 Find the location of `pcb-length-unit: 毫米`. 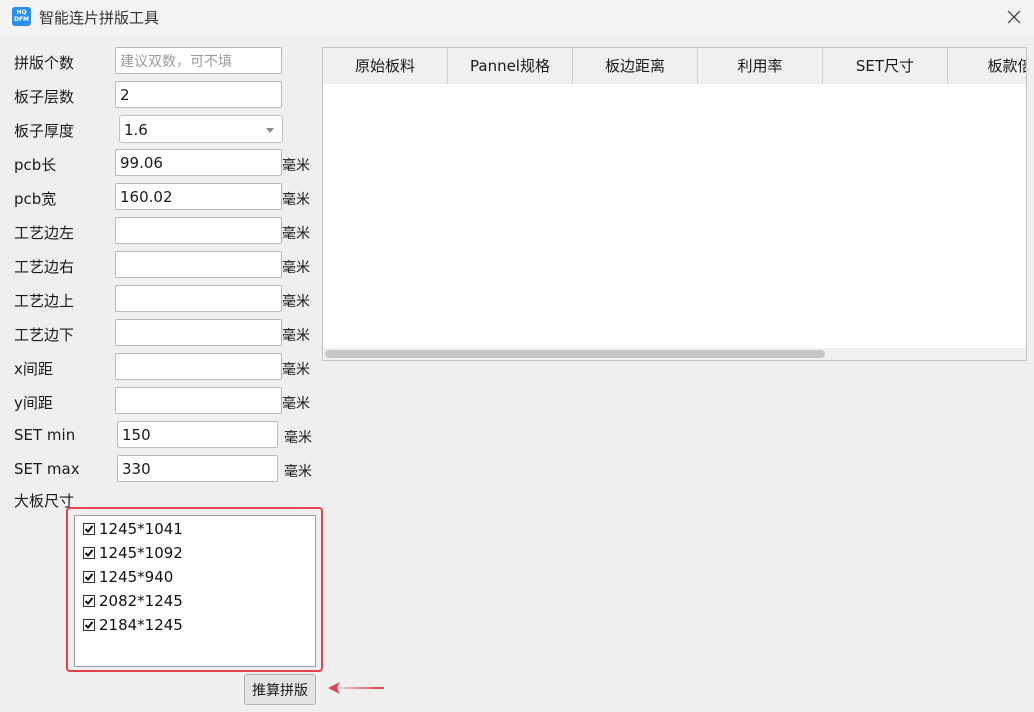

pcb-length-unit: 毫米 is located at coordinates (296, 166).